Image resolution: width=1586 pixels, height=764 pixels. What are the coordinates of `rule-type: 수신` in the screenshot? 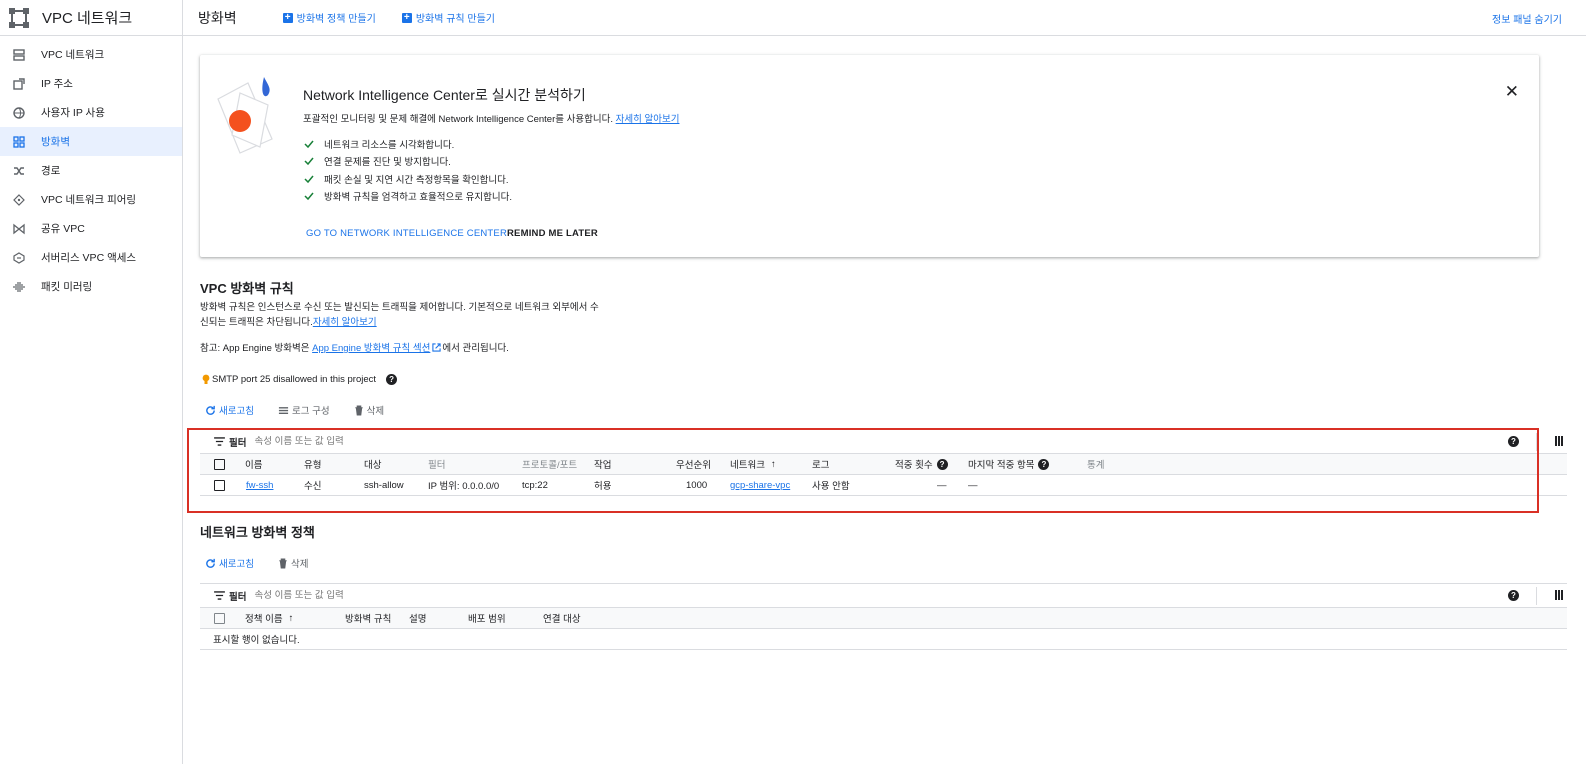 It's located at (313, 486).